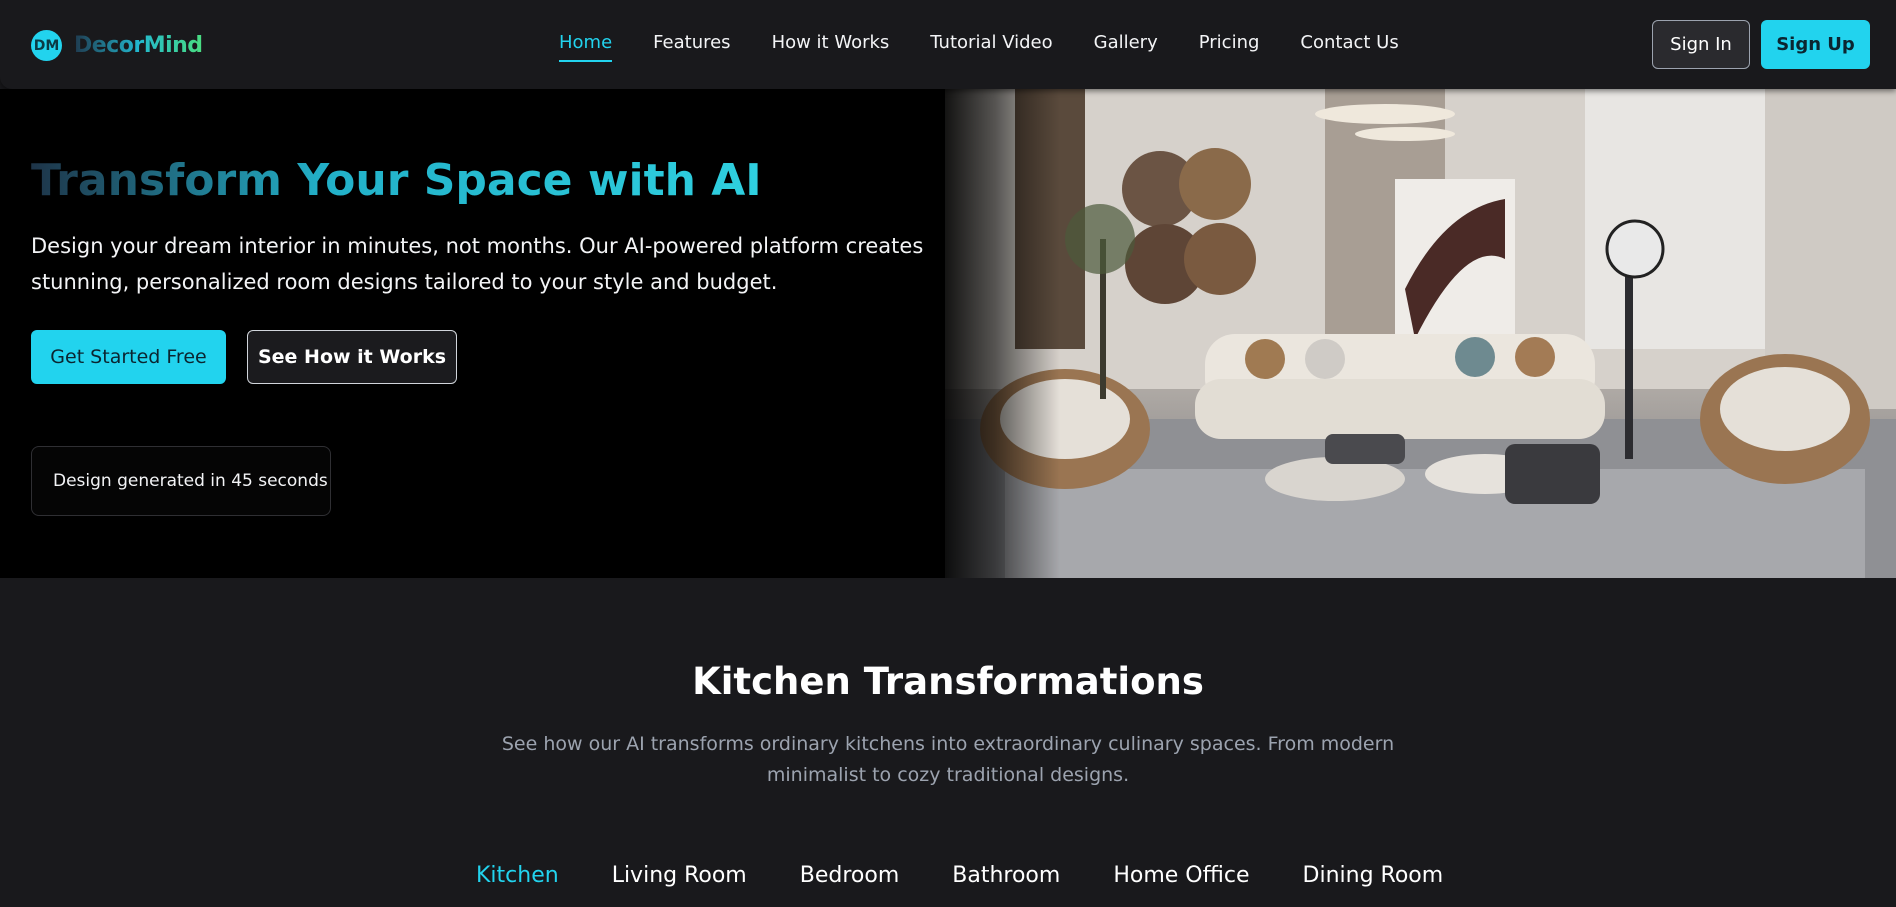 The image size is (1896, 907). What do you see at coordinates (948, 681) in the screenshot?
I see `section-title: Kitchen Transformations` at bounding box center [948, 681].